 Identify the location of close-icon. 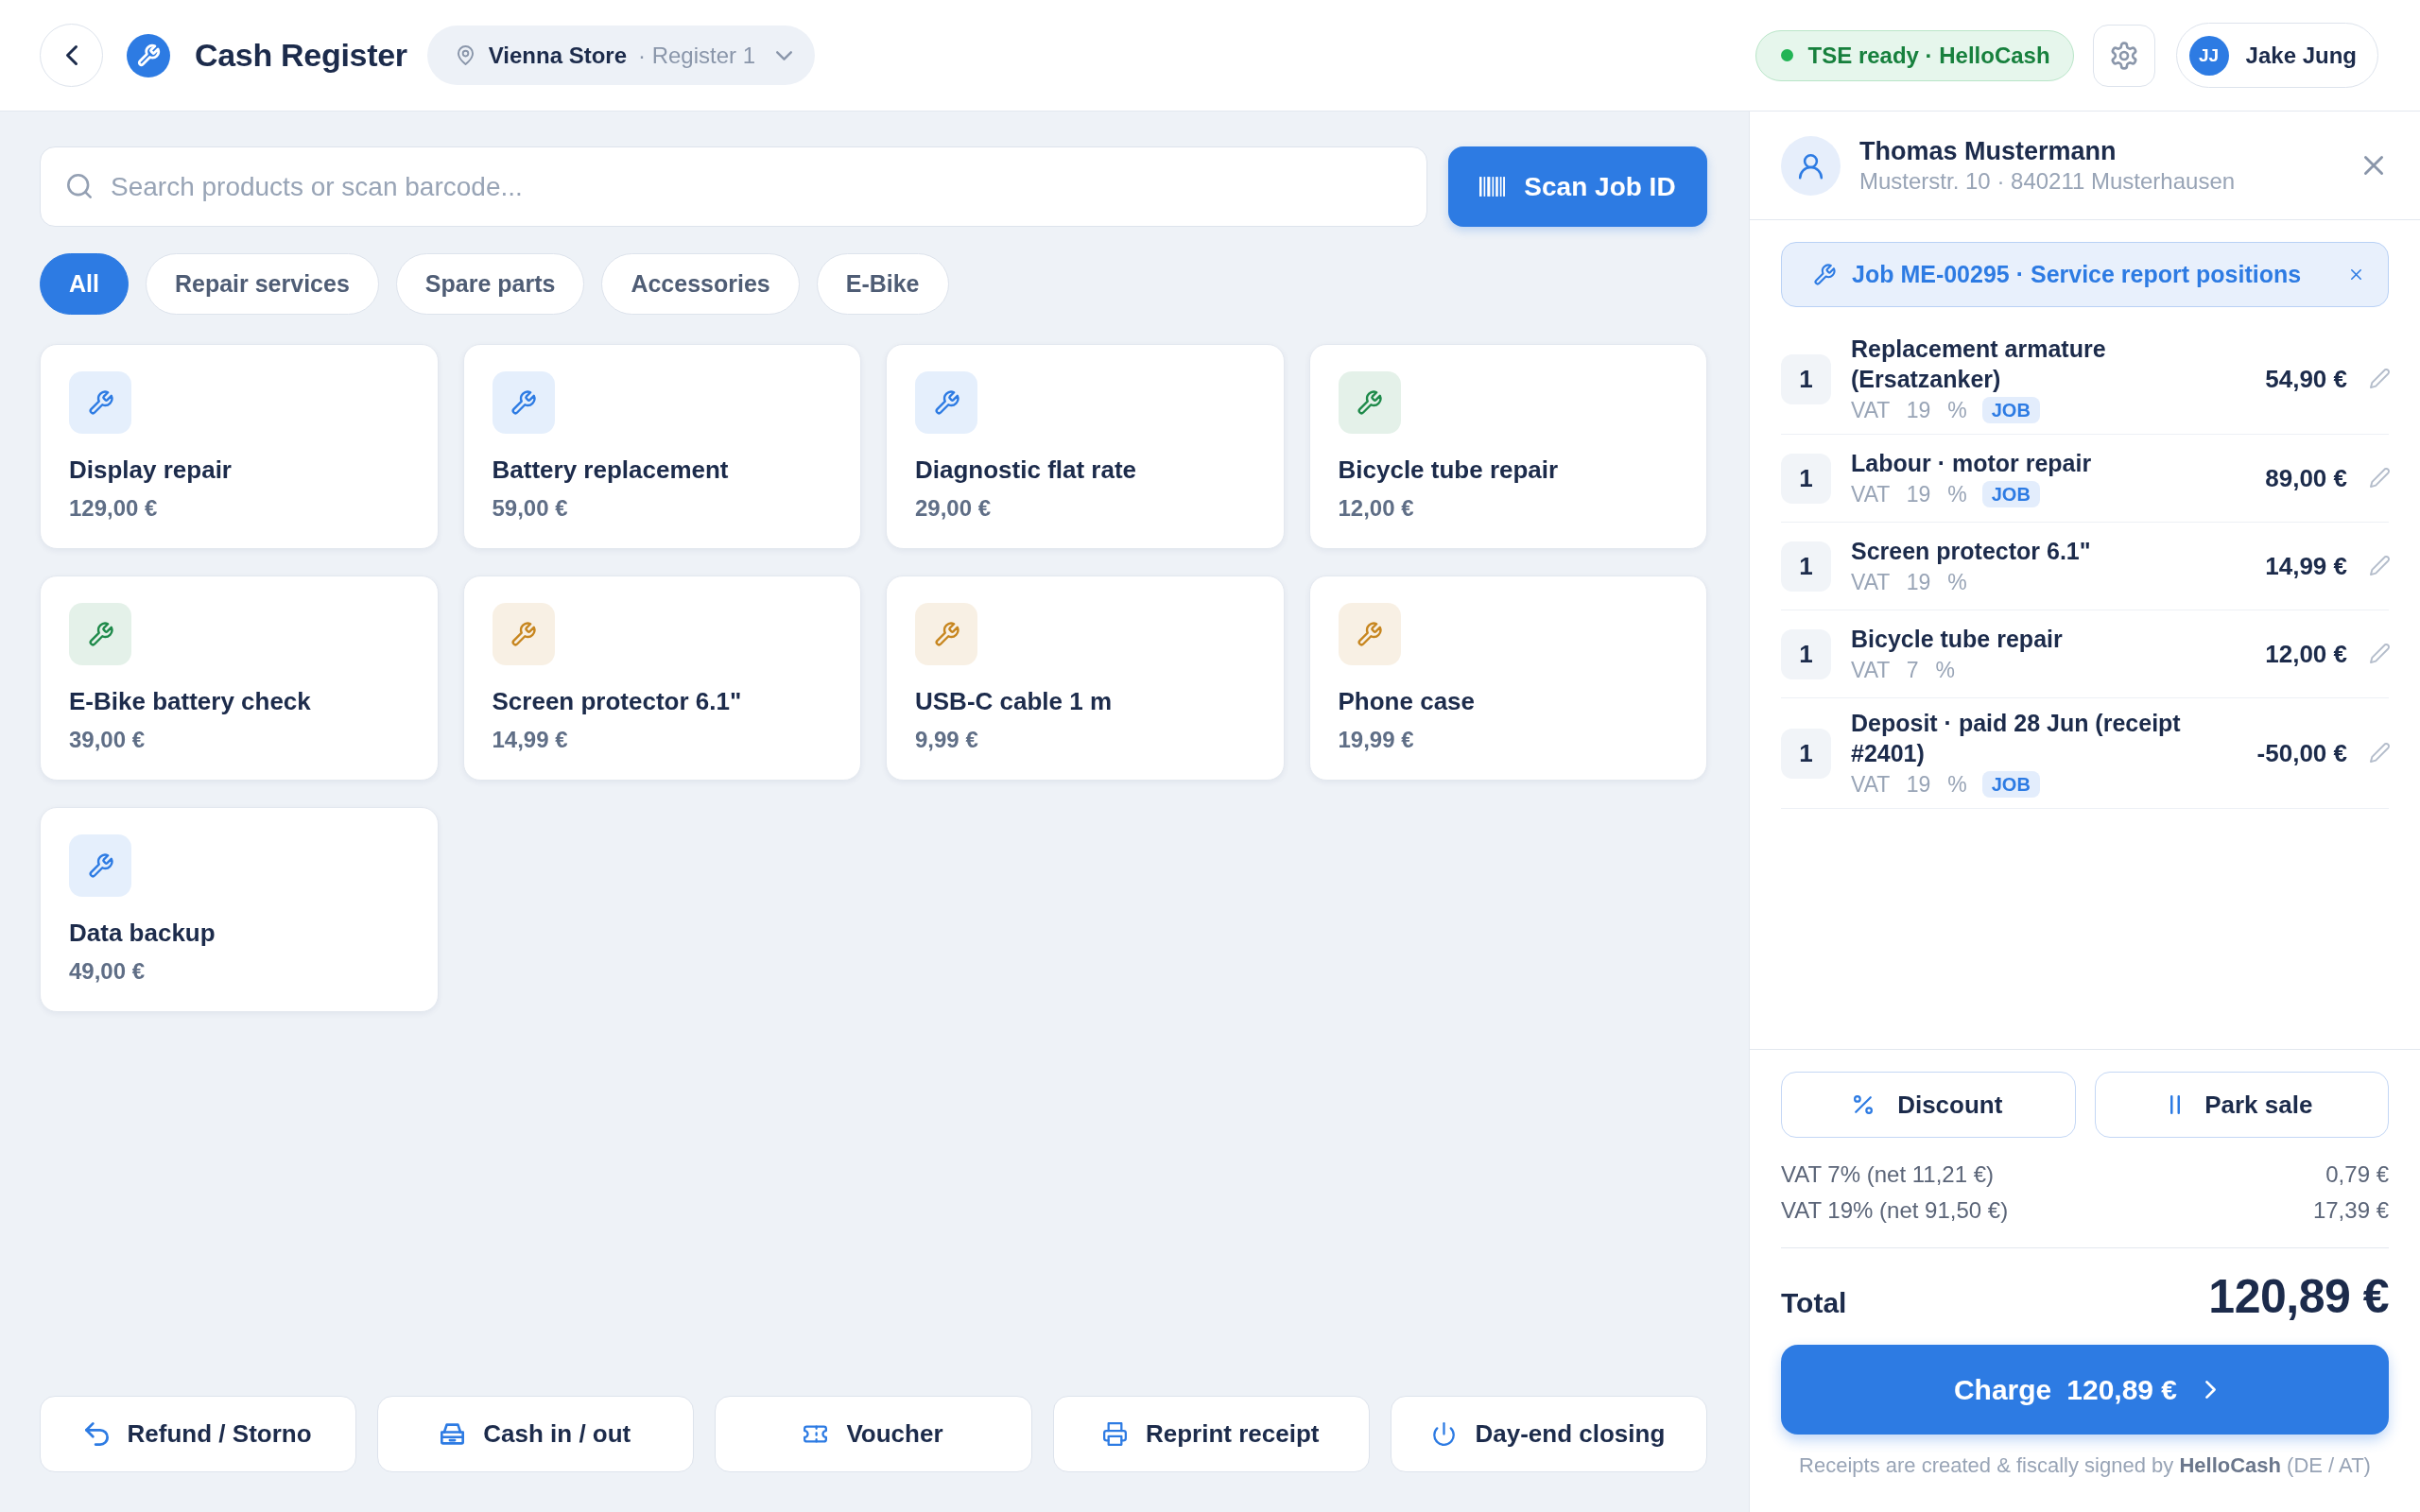
(2373, 165).